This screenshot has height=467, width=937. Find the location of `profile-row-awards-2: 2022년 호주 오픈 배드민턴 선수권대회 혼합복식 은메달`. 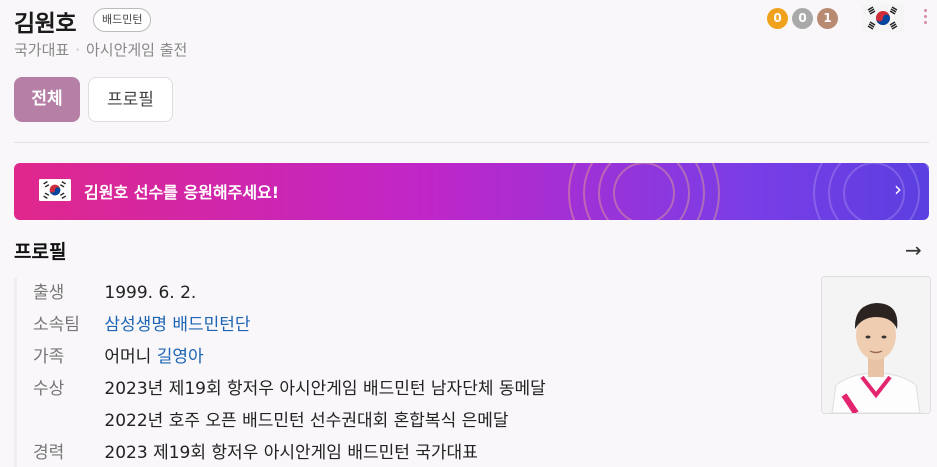

profile-row-awards-2: 2022년 호주 오픈 배드민턴 선수권대회 혼합복식 은메달 is located at coordinates (271, 418).